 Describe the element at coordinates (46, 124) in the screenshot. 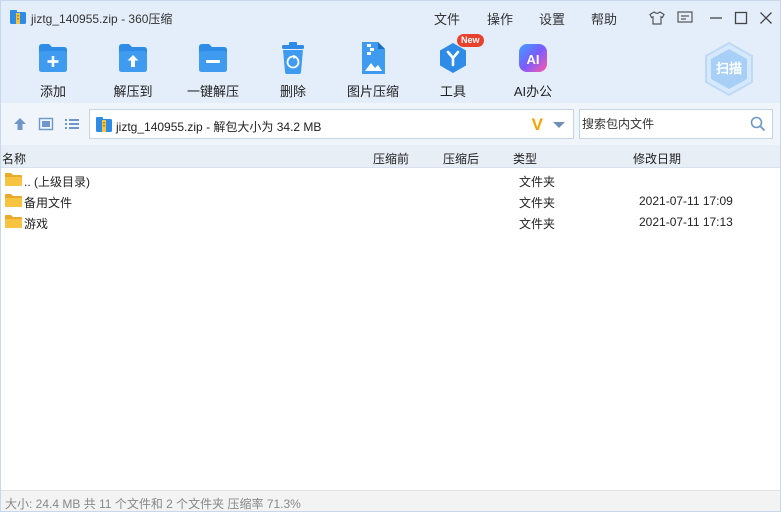

I see `thumbnail-view-icon` at that location.